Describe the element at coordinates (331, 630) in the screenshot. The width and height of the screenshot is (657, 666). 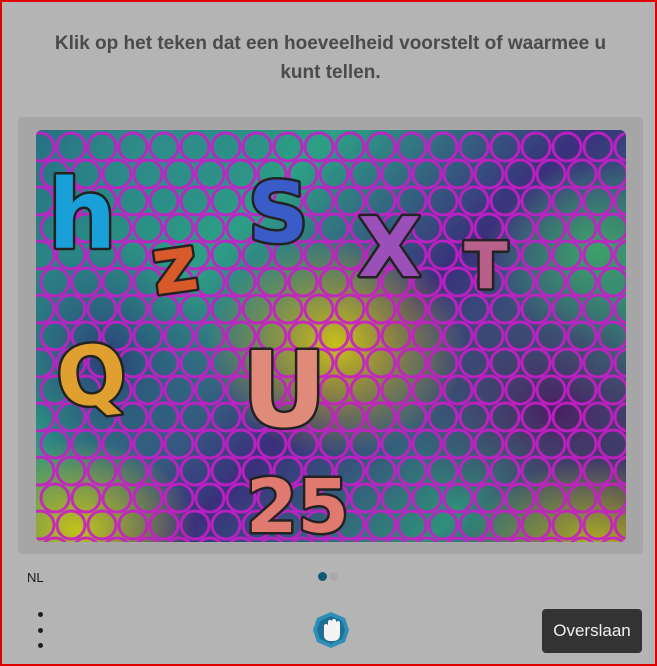
I see `hand-logo-icon` at that location.